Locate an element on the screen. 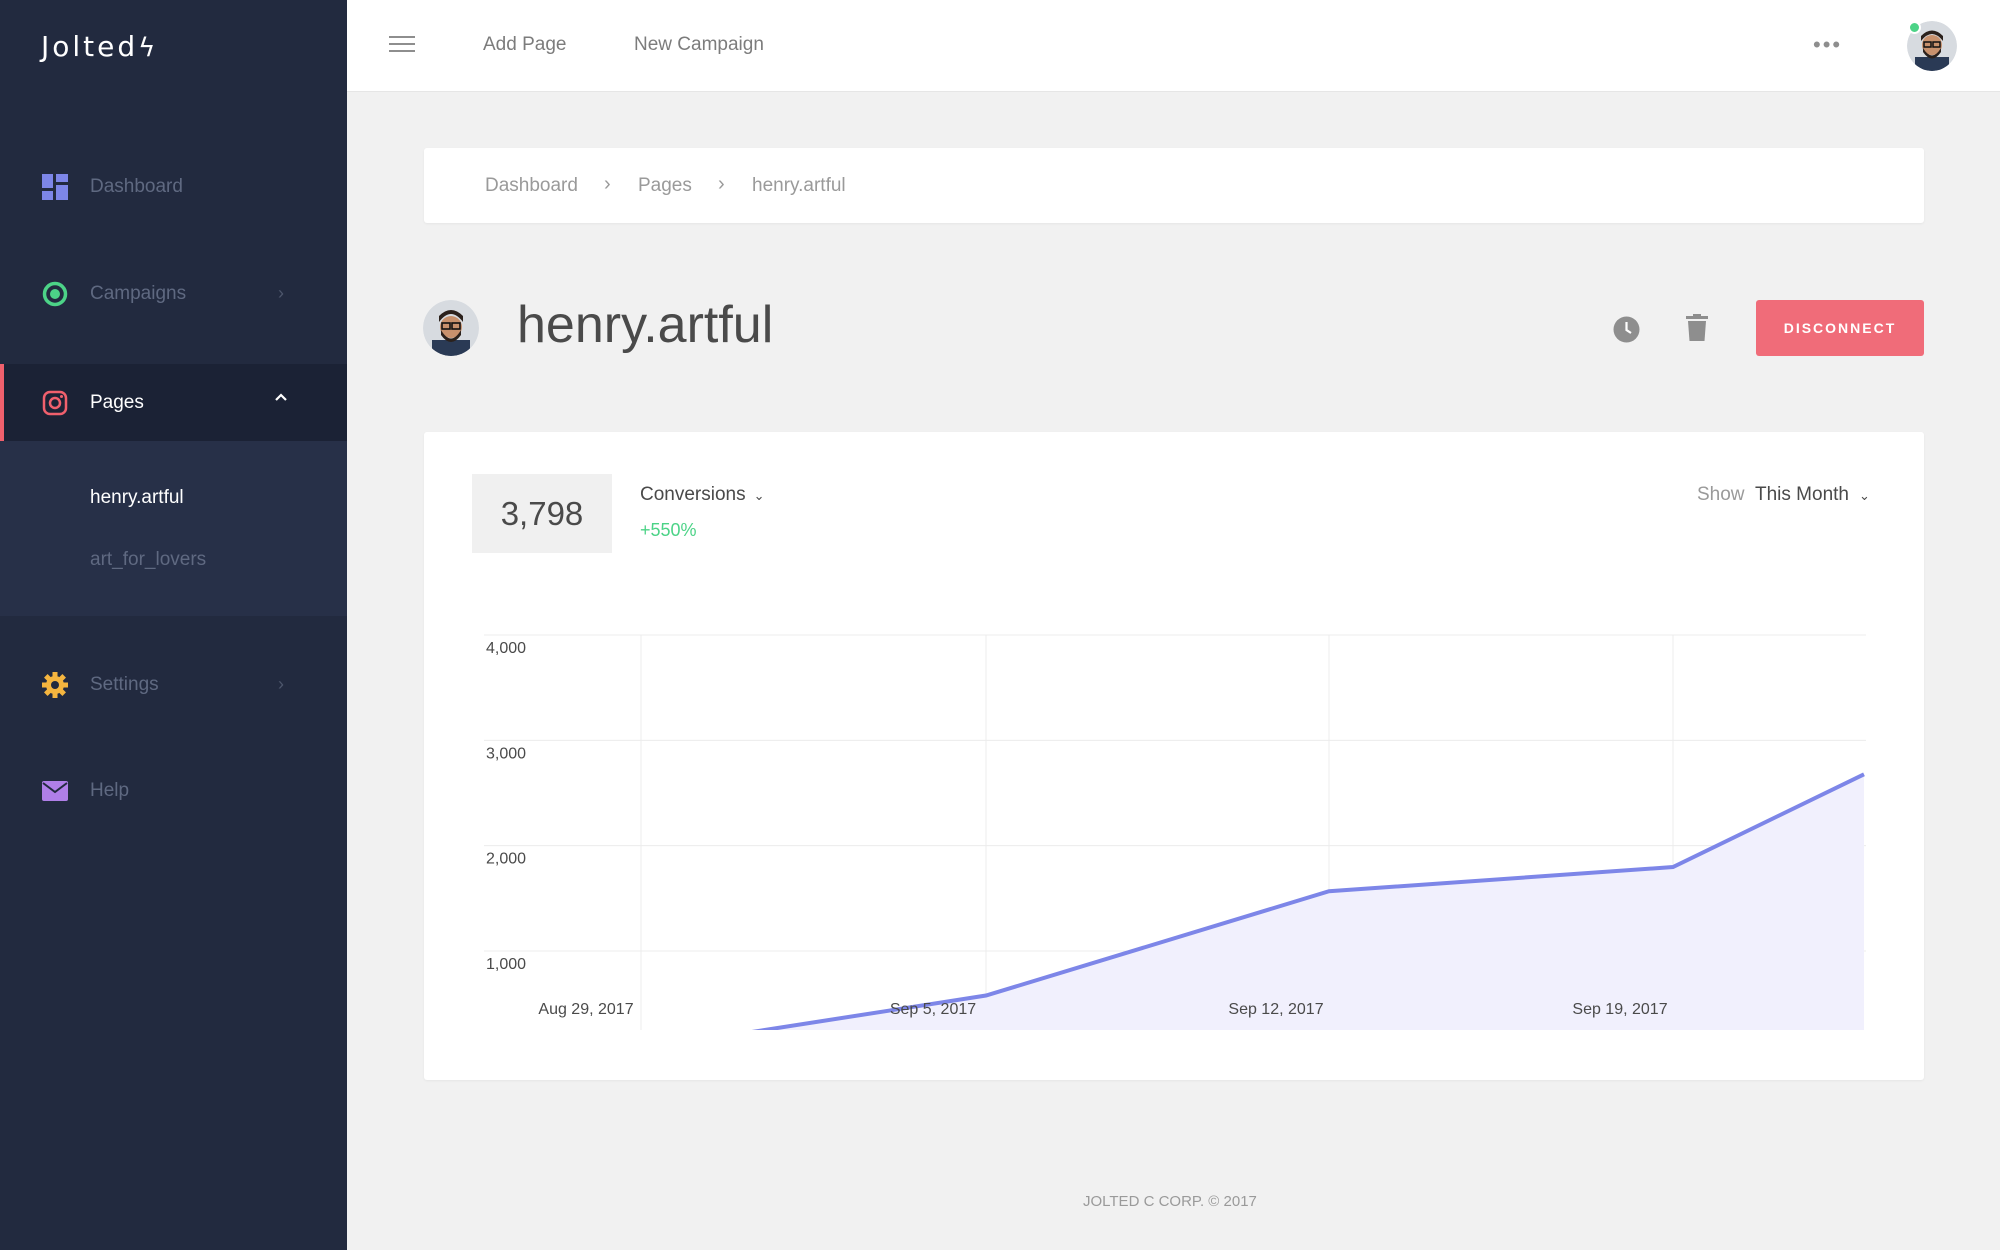 The width and height of the screenshot is (2000, 1250). sidebar-item-campaigns: Campaigns › is located at coordinates (173, 293).